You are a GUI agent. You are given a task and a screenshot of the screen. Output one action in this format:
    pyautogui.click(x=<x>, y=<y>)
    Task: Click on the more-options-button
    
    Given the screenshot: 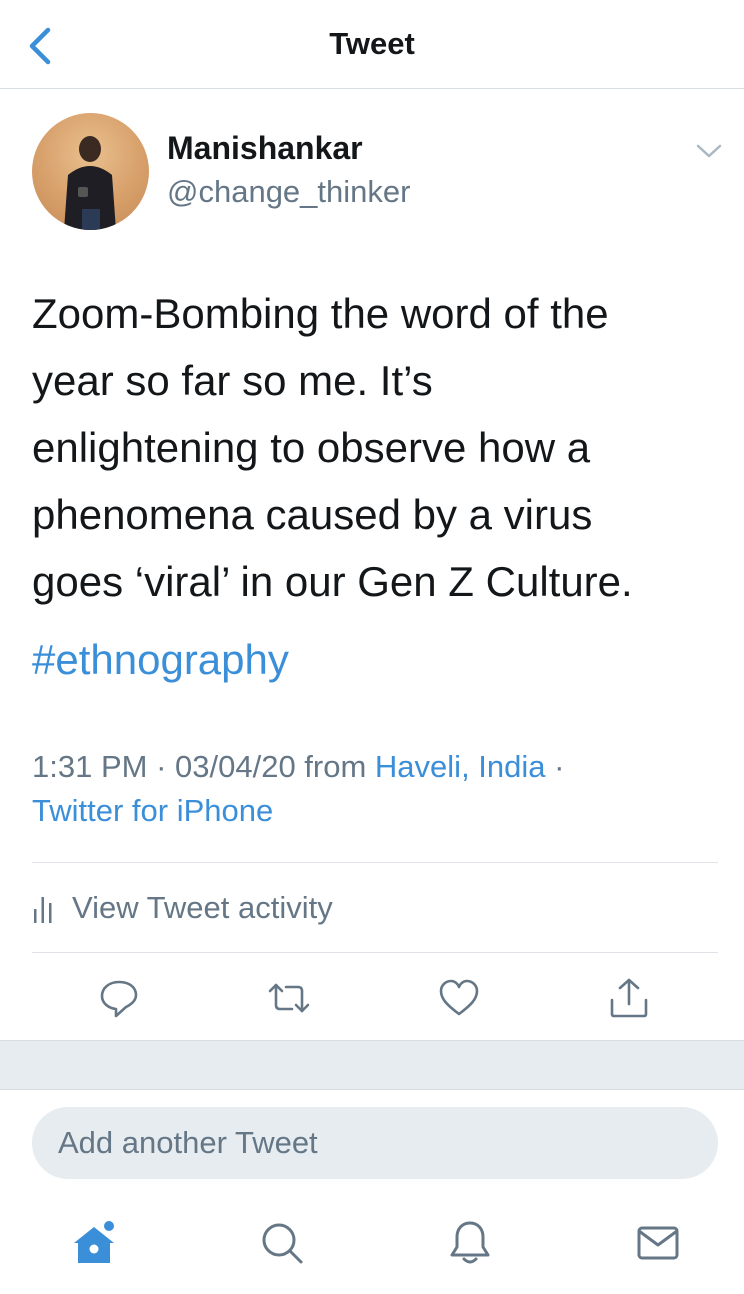 What is the action you would take?
    pyautogui.click(x=709, y=151)
    